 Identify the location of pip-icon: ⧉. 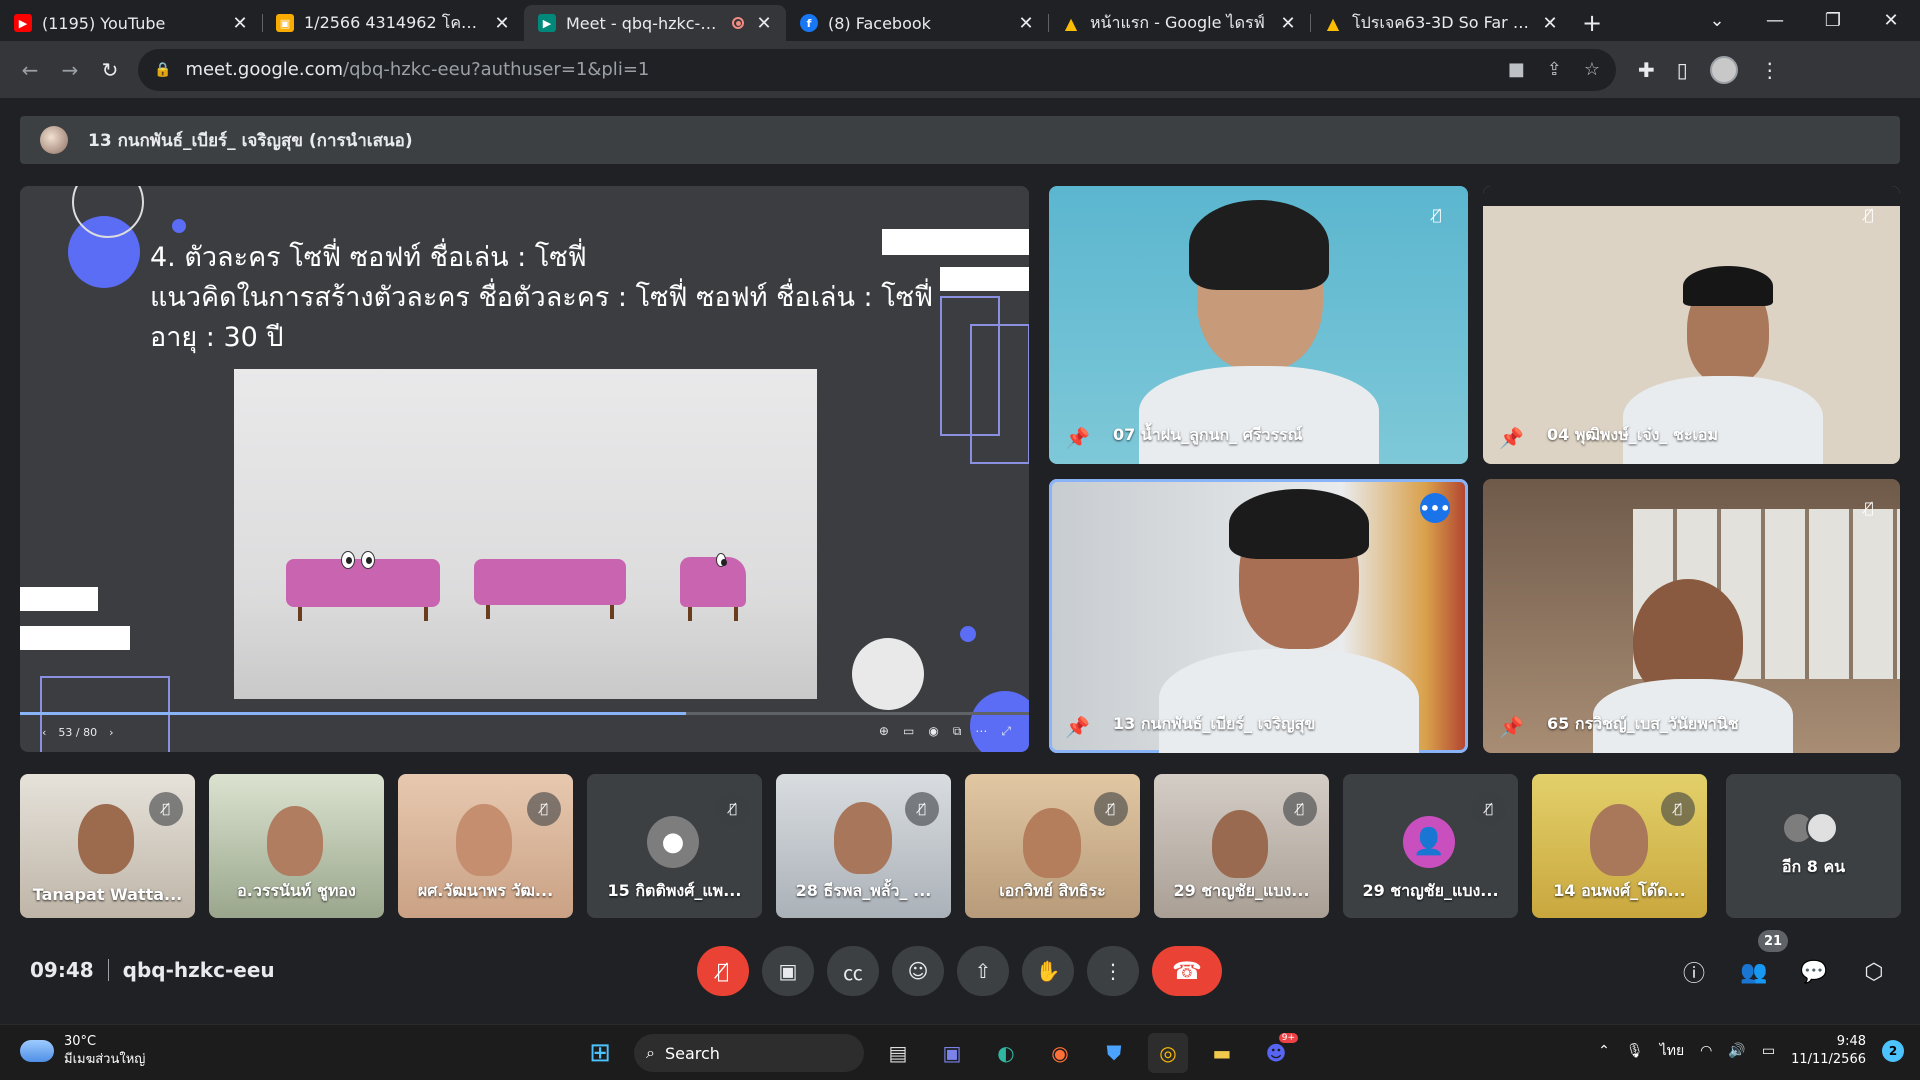
(957, 731).